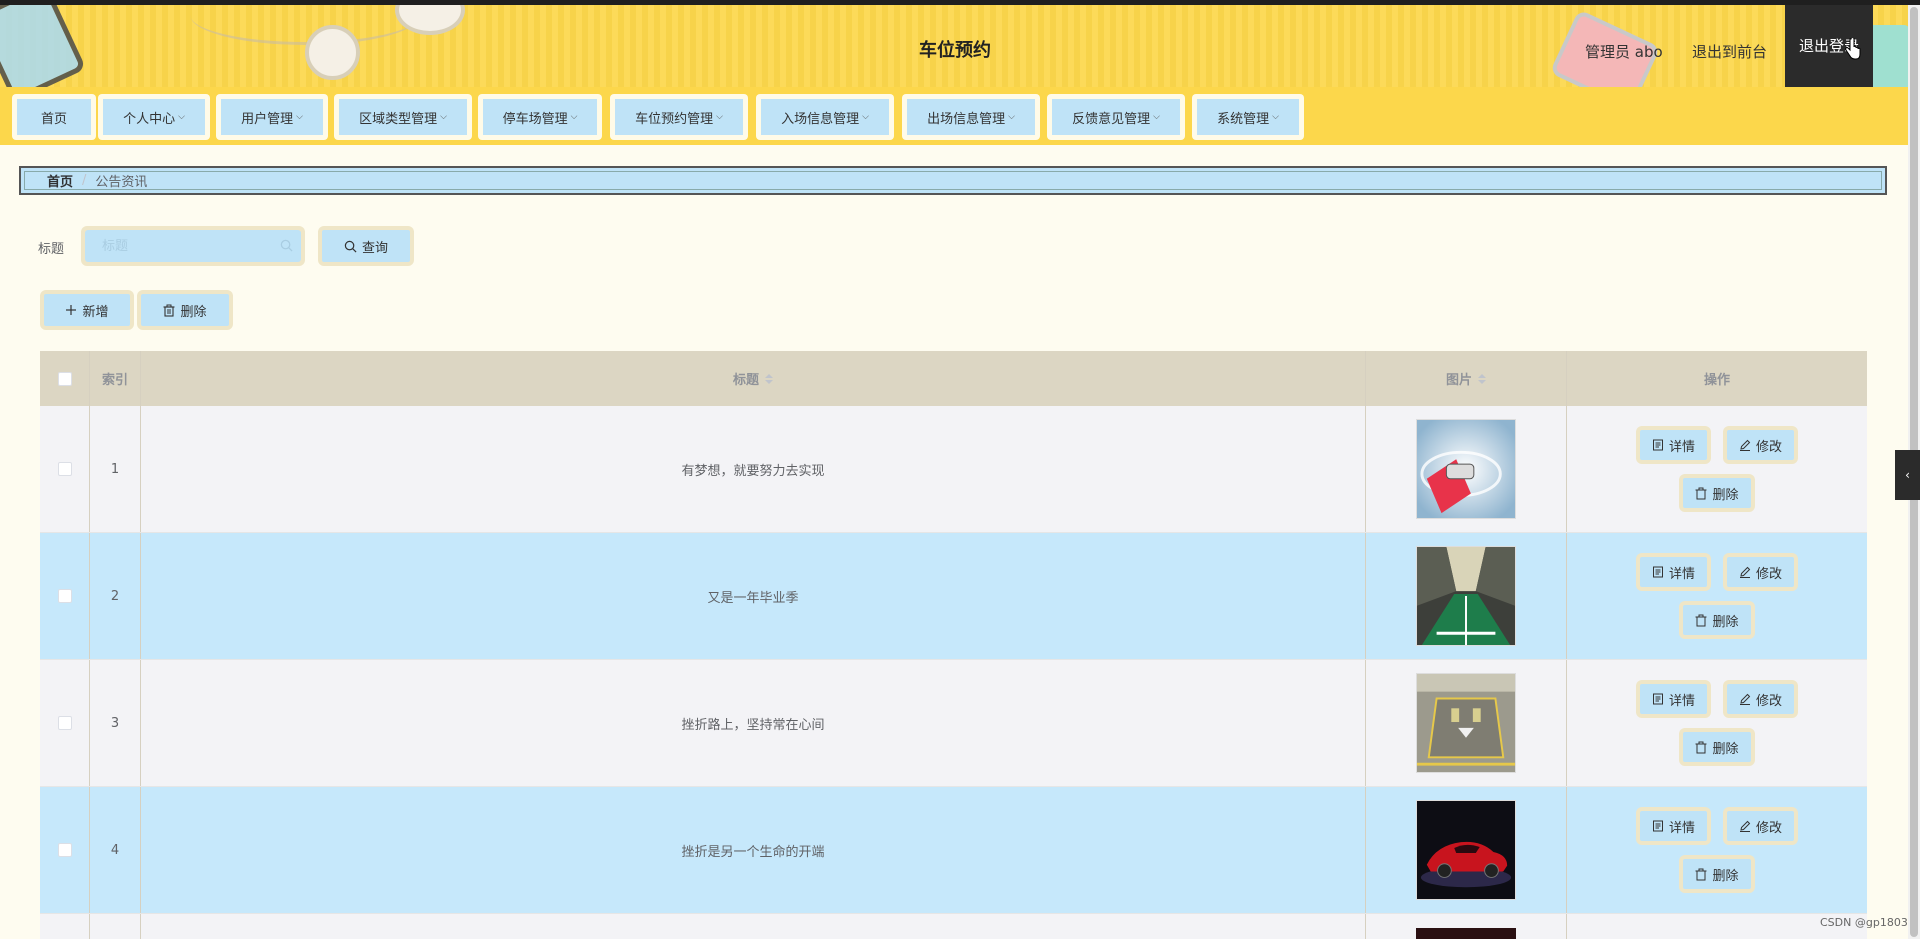  I want to click on header-bar: 车位预约 管理员 abo 退出到前台, so click(954, 46).